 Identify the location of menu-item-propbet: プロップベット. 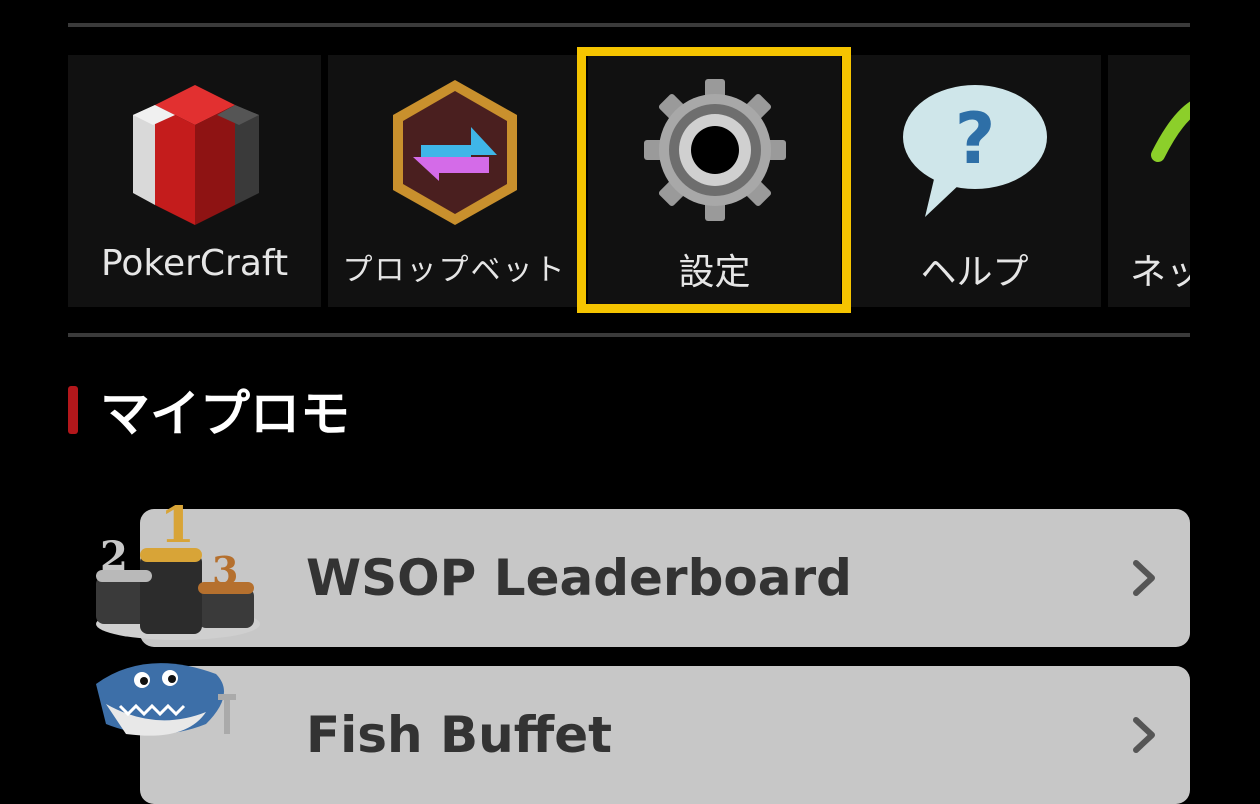
(454, 181).